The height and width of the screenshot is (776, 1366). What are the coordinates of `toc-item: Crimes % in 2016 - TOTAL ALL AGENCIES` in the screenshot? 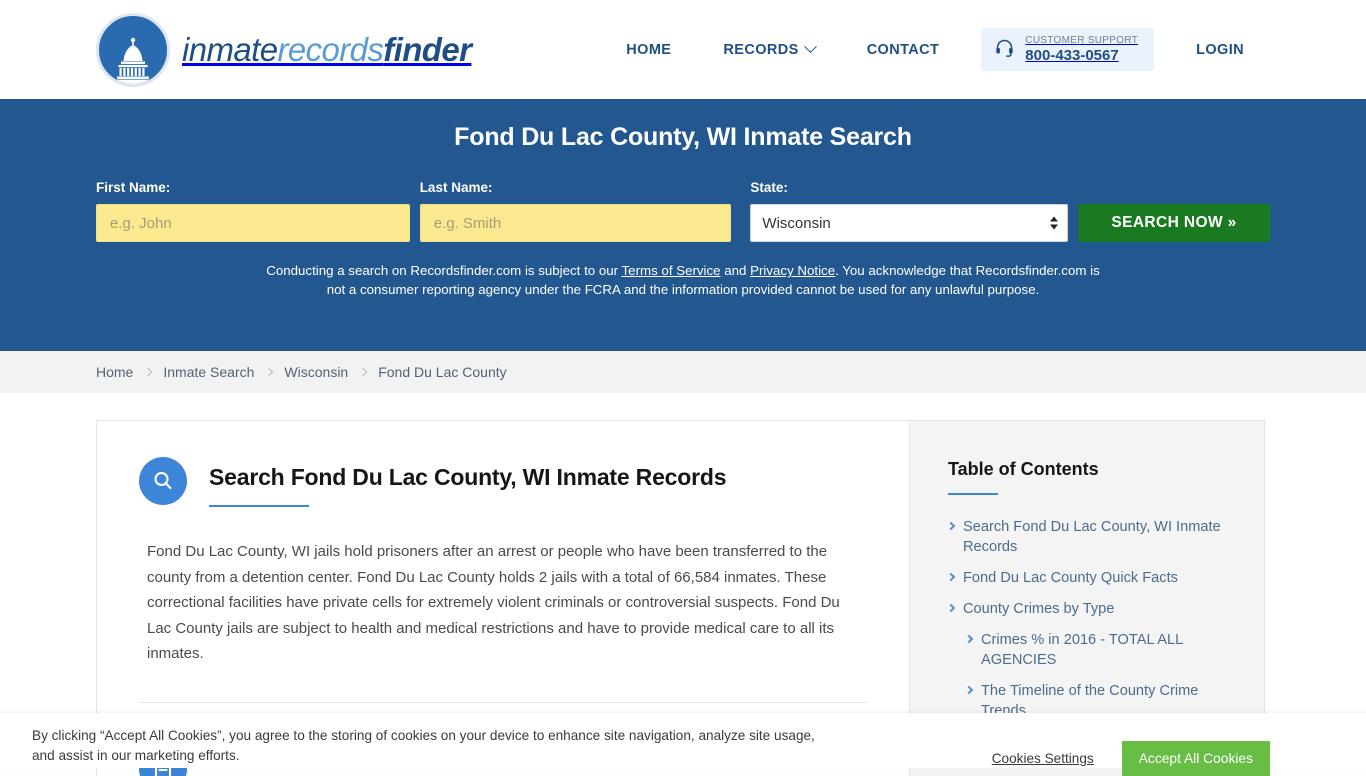 It's located at (1100, 650).